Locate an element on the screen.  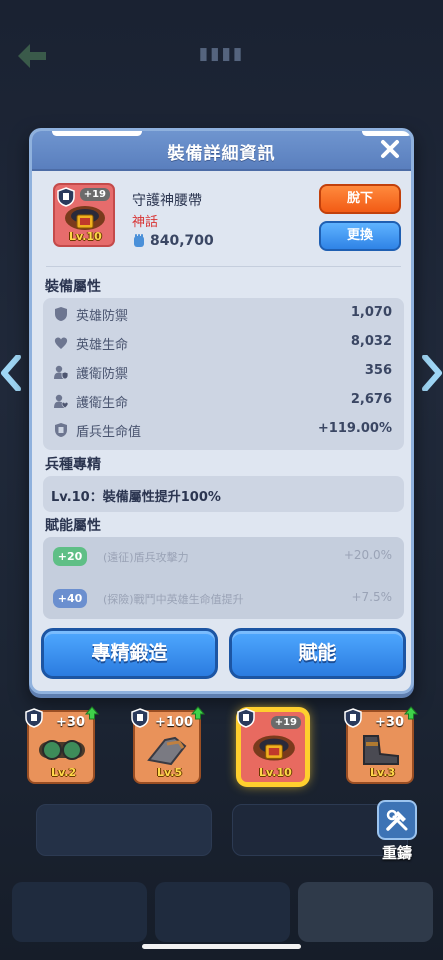
specialization-panel: Lv.10：裝備屬性提升100% is located at coordinates (223, 494).